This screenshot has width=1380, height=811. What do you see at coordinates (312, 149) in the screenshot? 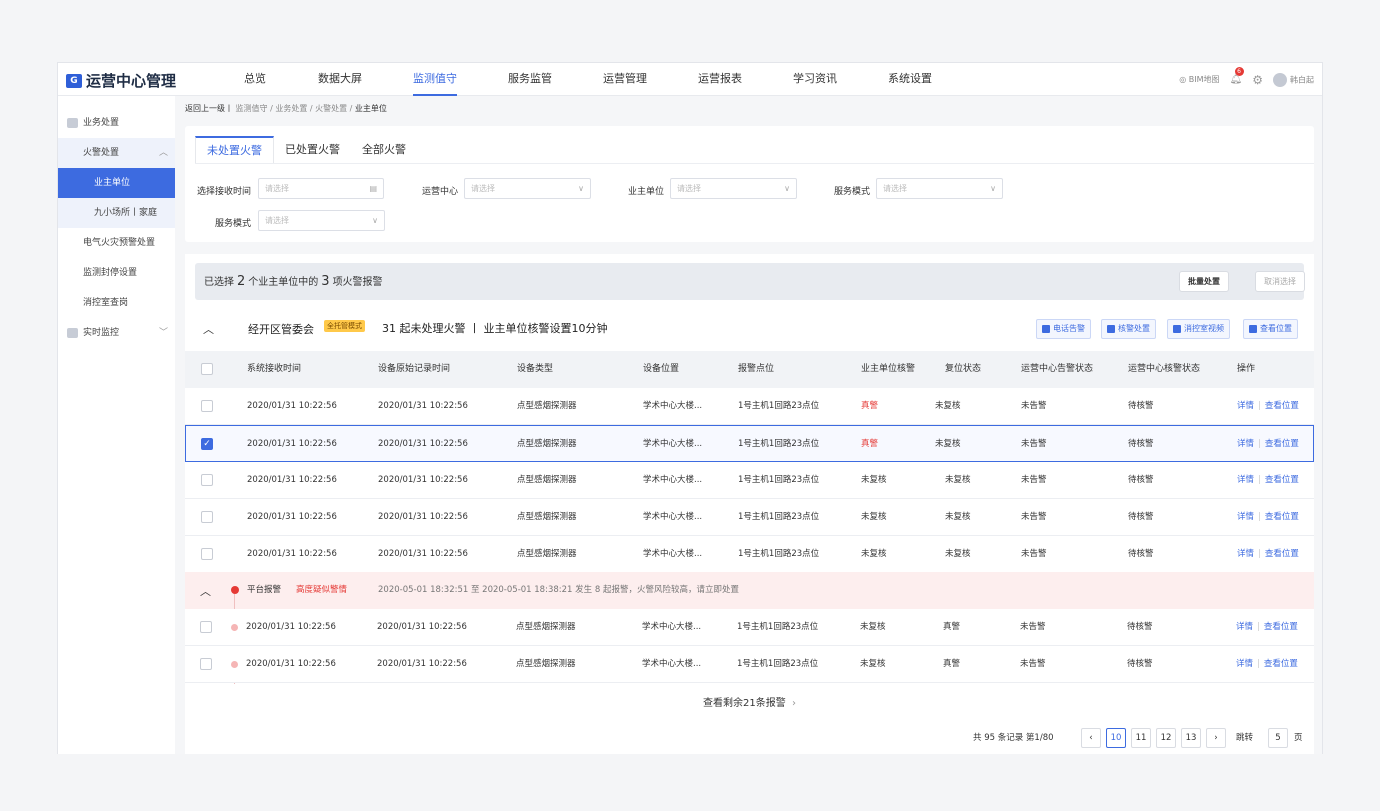
I see `tab-handled: 已处置火警` at bounding box center [312, 149].